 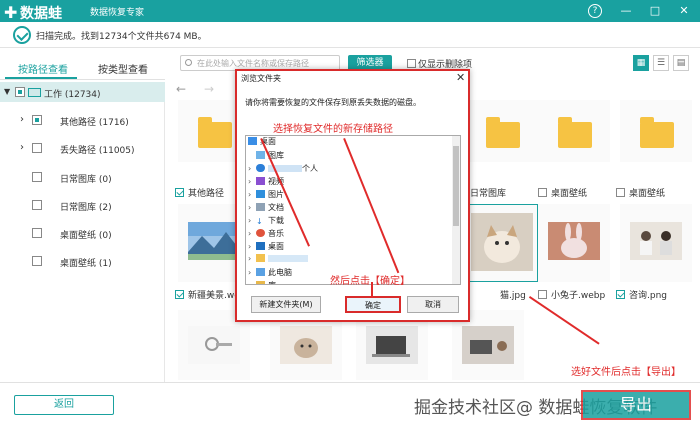 I want to click on back-arrow-icon: ←, so click(x=181, y=89).